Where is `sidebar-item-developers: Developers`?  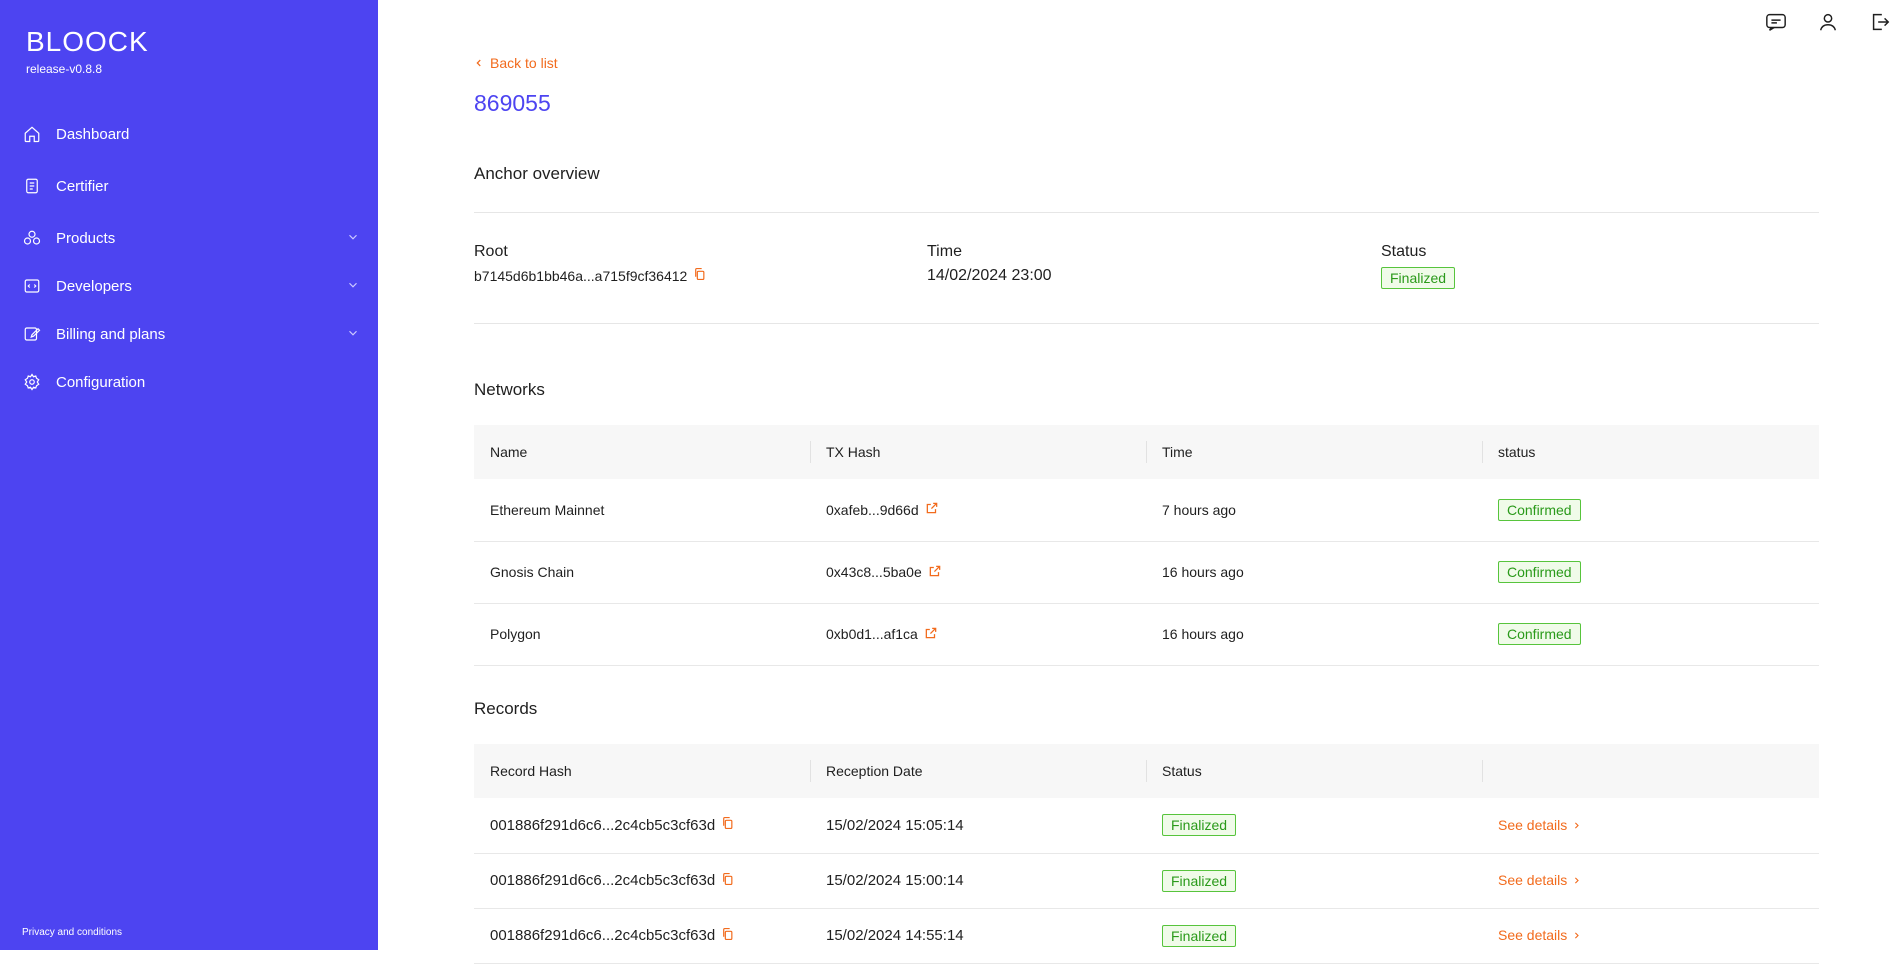
sidebar-item-developers: Developers is located at coordinates (189, 286).